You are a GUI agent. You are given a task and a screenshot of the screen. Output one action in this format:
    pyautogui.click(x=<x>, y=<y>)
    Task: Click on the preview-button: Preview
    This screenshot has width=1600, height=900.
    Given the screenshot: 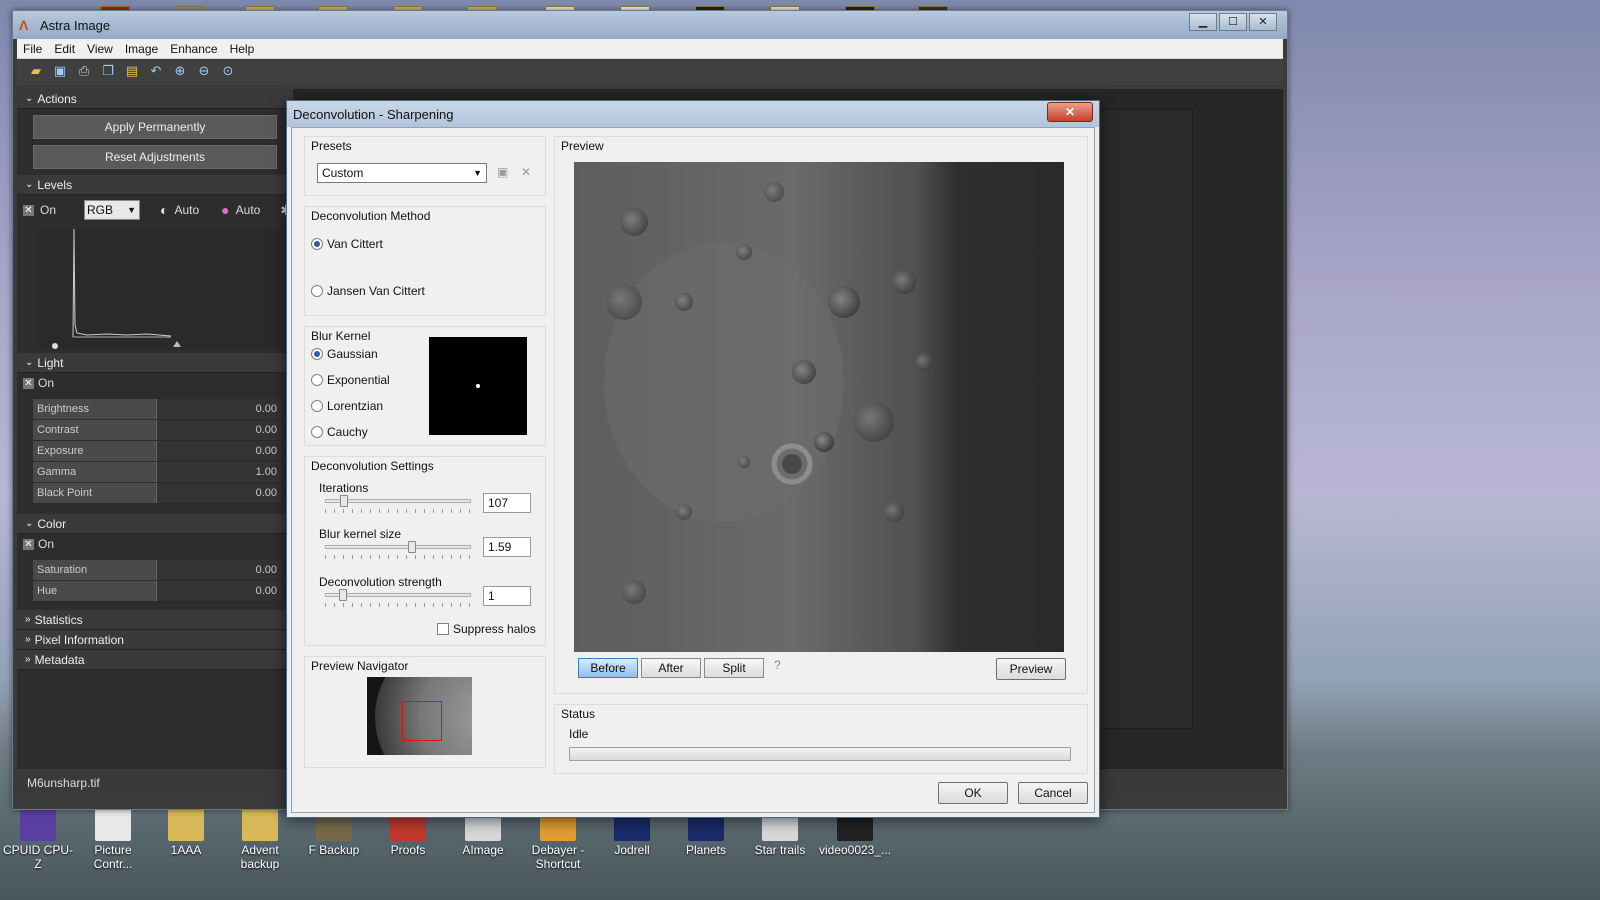 What is the action you would take?
    pyautogui.click(x=1031, y=669)
    